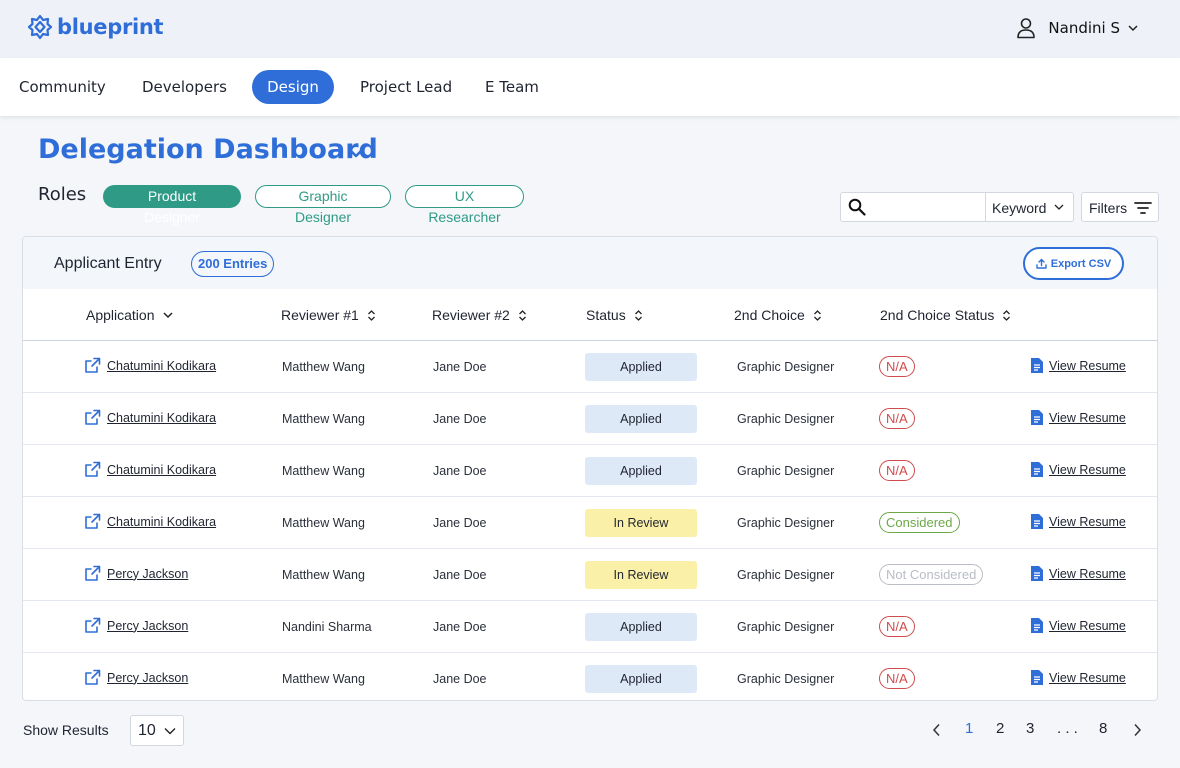  I want to click on export-csv-button: Export CSV, so click(1073, 263).